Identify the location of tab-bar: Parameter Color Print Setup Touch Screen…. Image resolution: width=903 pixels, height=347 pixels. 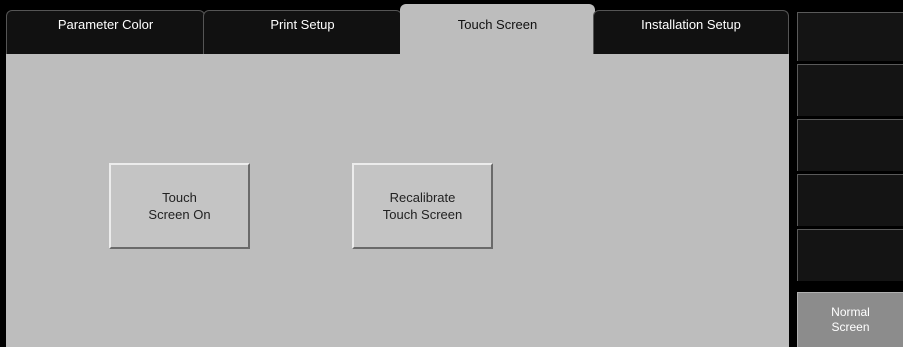
(396, 27).